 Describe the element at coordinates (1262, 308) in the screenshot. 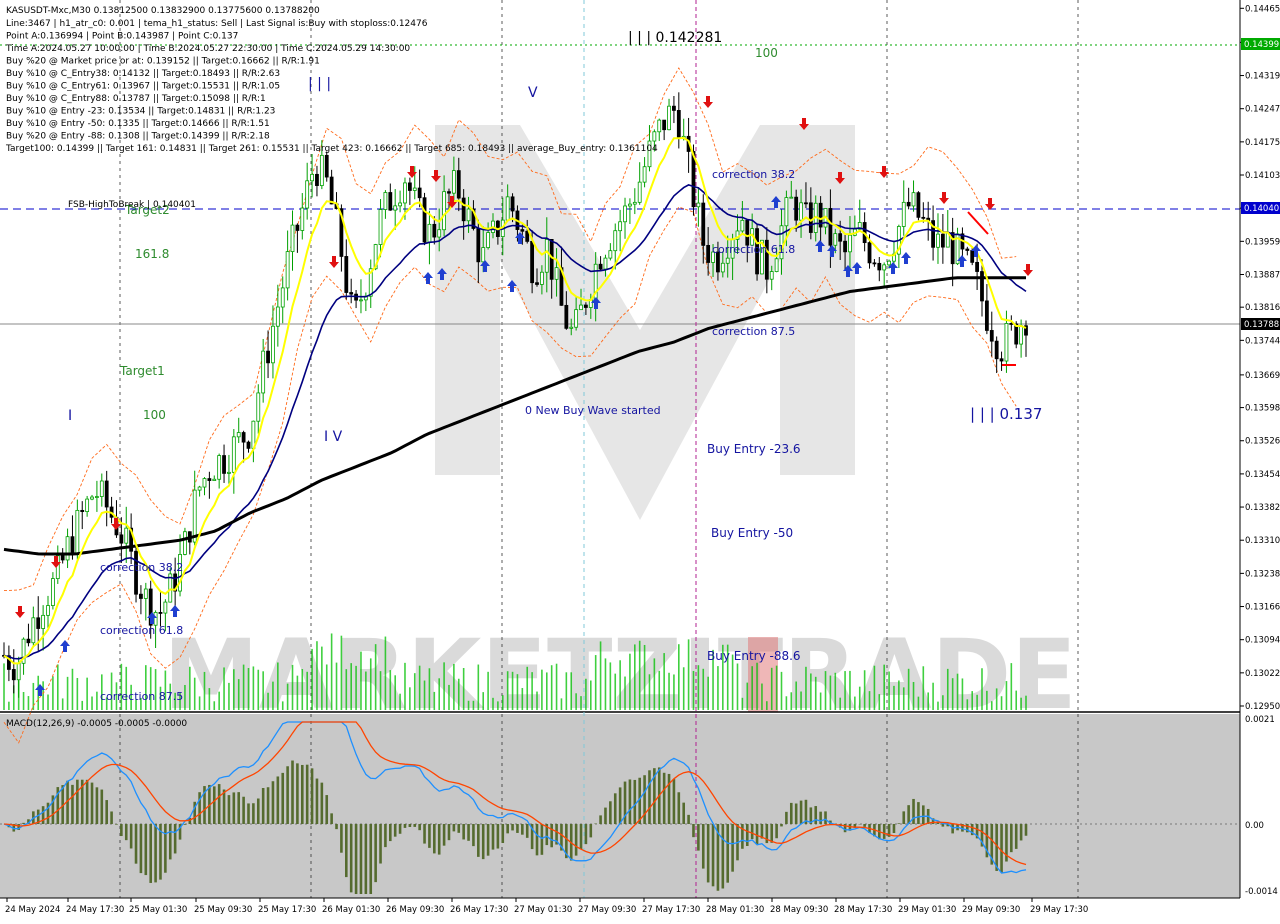

I see `price-tick-label: 0.13816` at that location.